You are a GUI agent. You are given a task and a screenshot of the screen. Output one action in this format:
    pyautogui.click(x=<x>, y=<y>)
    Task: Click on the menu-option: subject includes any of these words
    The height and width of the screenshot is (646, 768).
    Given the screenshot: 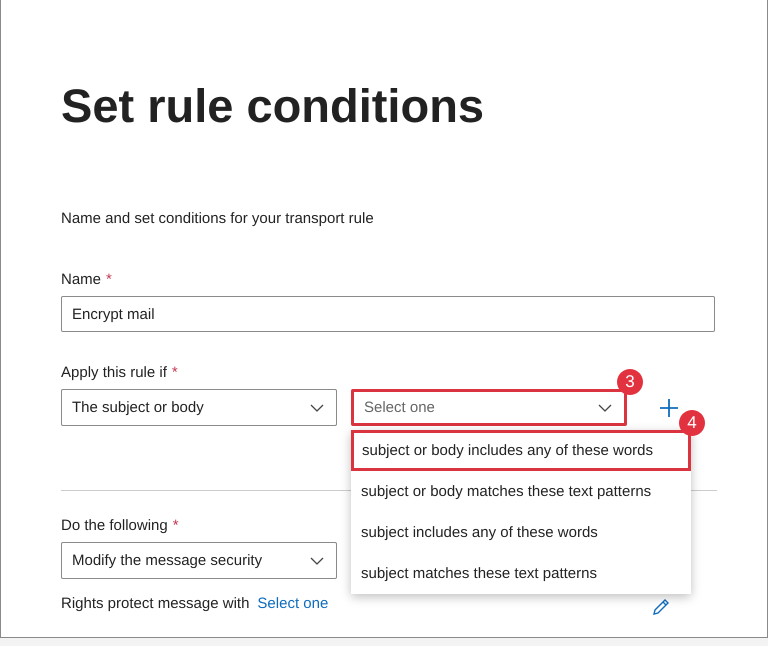 What is the action you would take?
    pyautogui.click(x=521, y=532)
    